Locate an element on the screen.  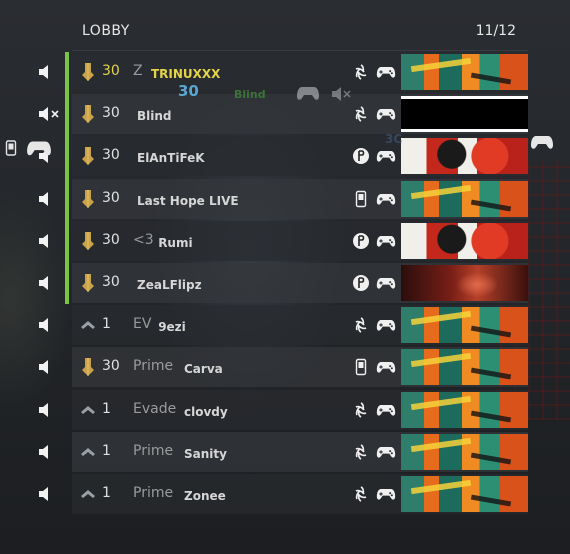
ghost-gamepad-left-icon is located at coordinates (39, 148).